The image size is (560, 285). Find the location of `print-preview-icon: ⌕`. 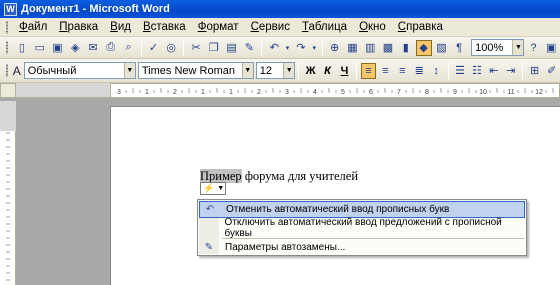

print-preview-icon: ⌕ is located at coordinates (129, 48).